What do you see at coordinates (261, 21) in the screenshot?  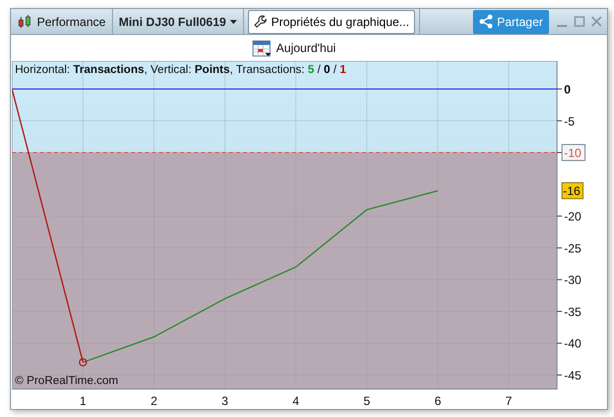 I see `wrench-icon` at bounding box center [261, 21].